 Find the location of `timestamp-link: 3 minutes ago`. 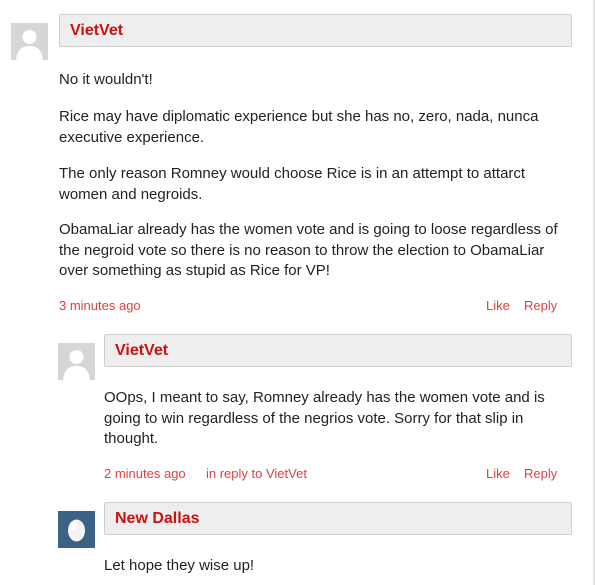

timestamp-link: 3 minutes ago is located at coordinates (100, 305).